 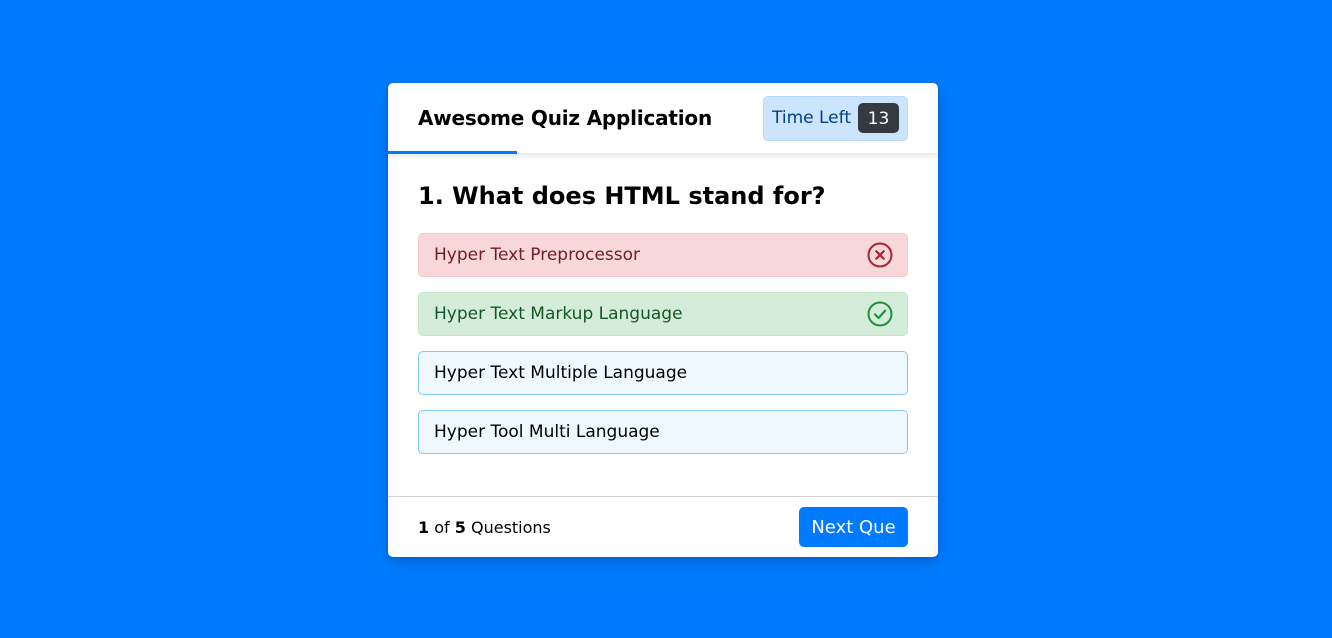 I want to click on counter-of: of, so click(x=442, y=527).